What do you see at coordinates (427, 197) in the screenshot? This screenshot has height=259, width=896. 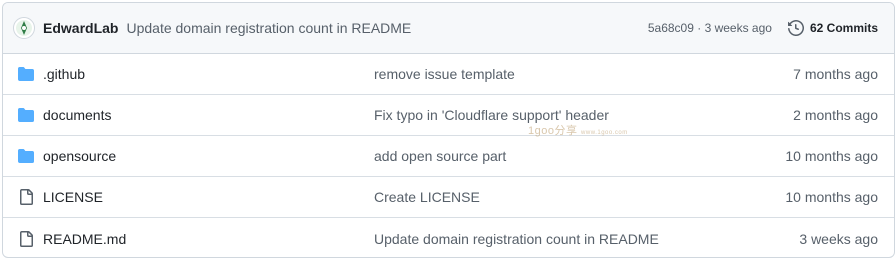 I see `file-commit-message: Create LICENSE` at bounding box center [427, 197].